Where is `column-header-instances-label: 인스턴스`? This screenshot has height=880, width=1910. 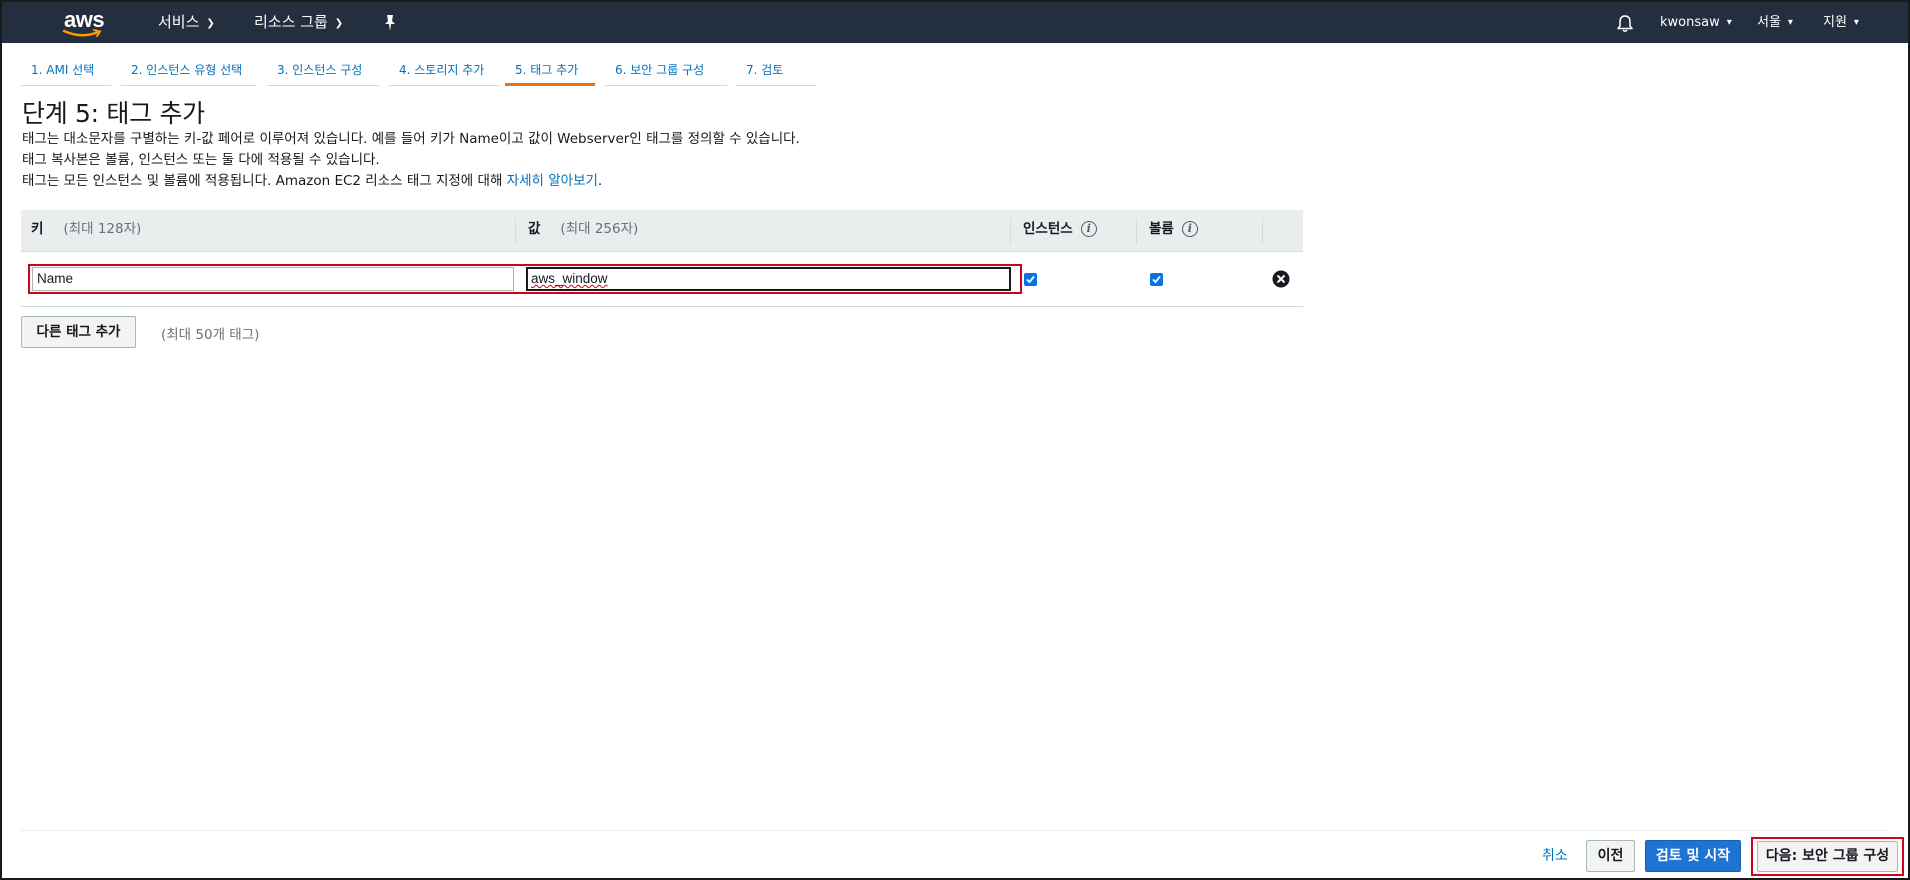 column-header-instances-label: 인스턴스 is located at coordinates (1048, 229).